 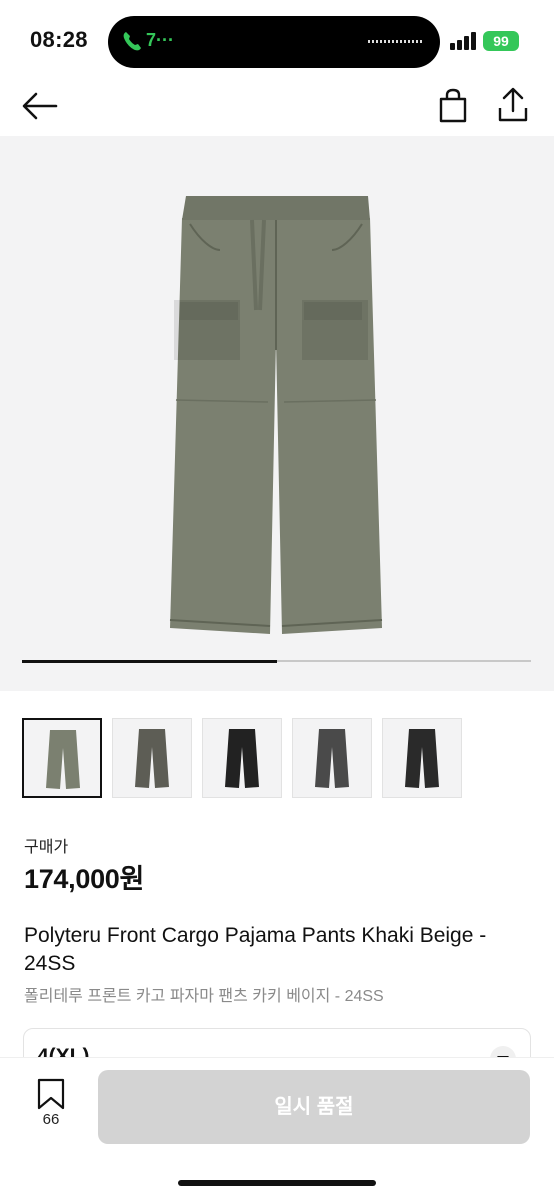 What do you see at coordinates (395, 41) in the screenshot?
I see `call-waveform` at bounding box center [395, 41].